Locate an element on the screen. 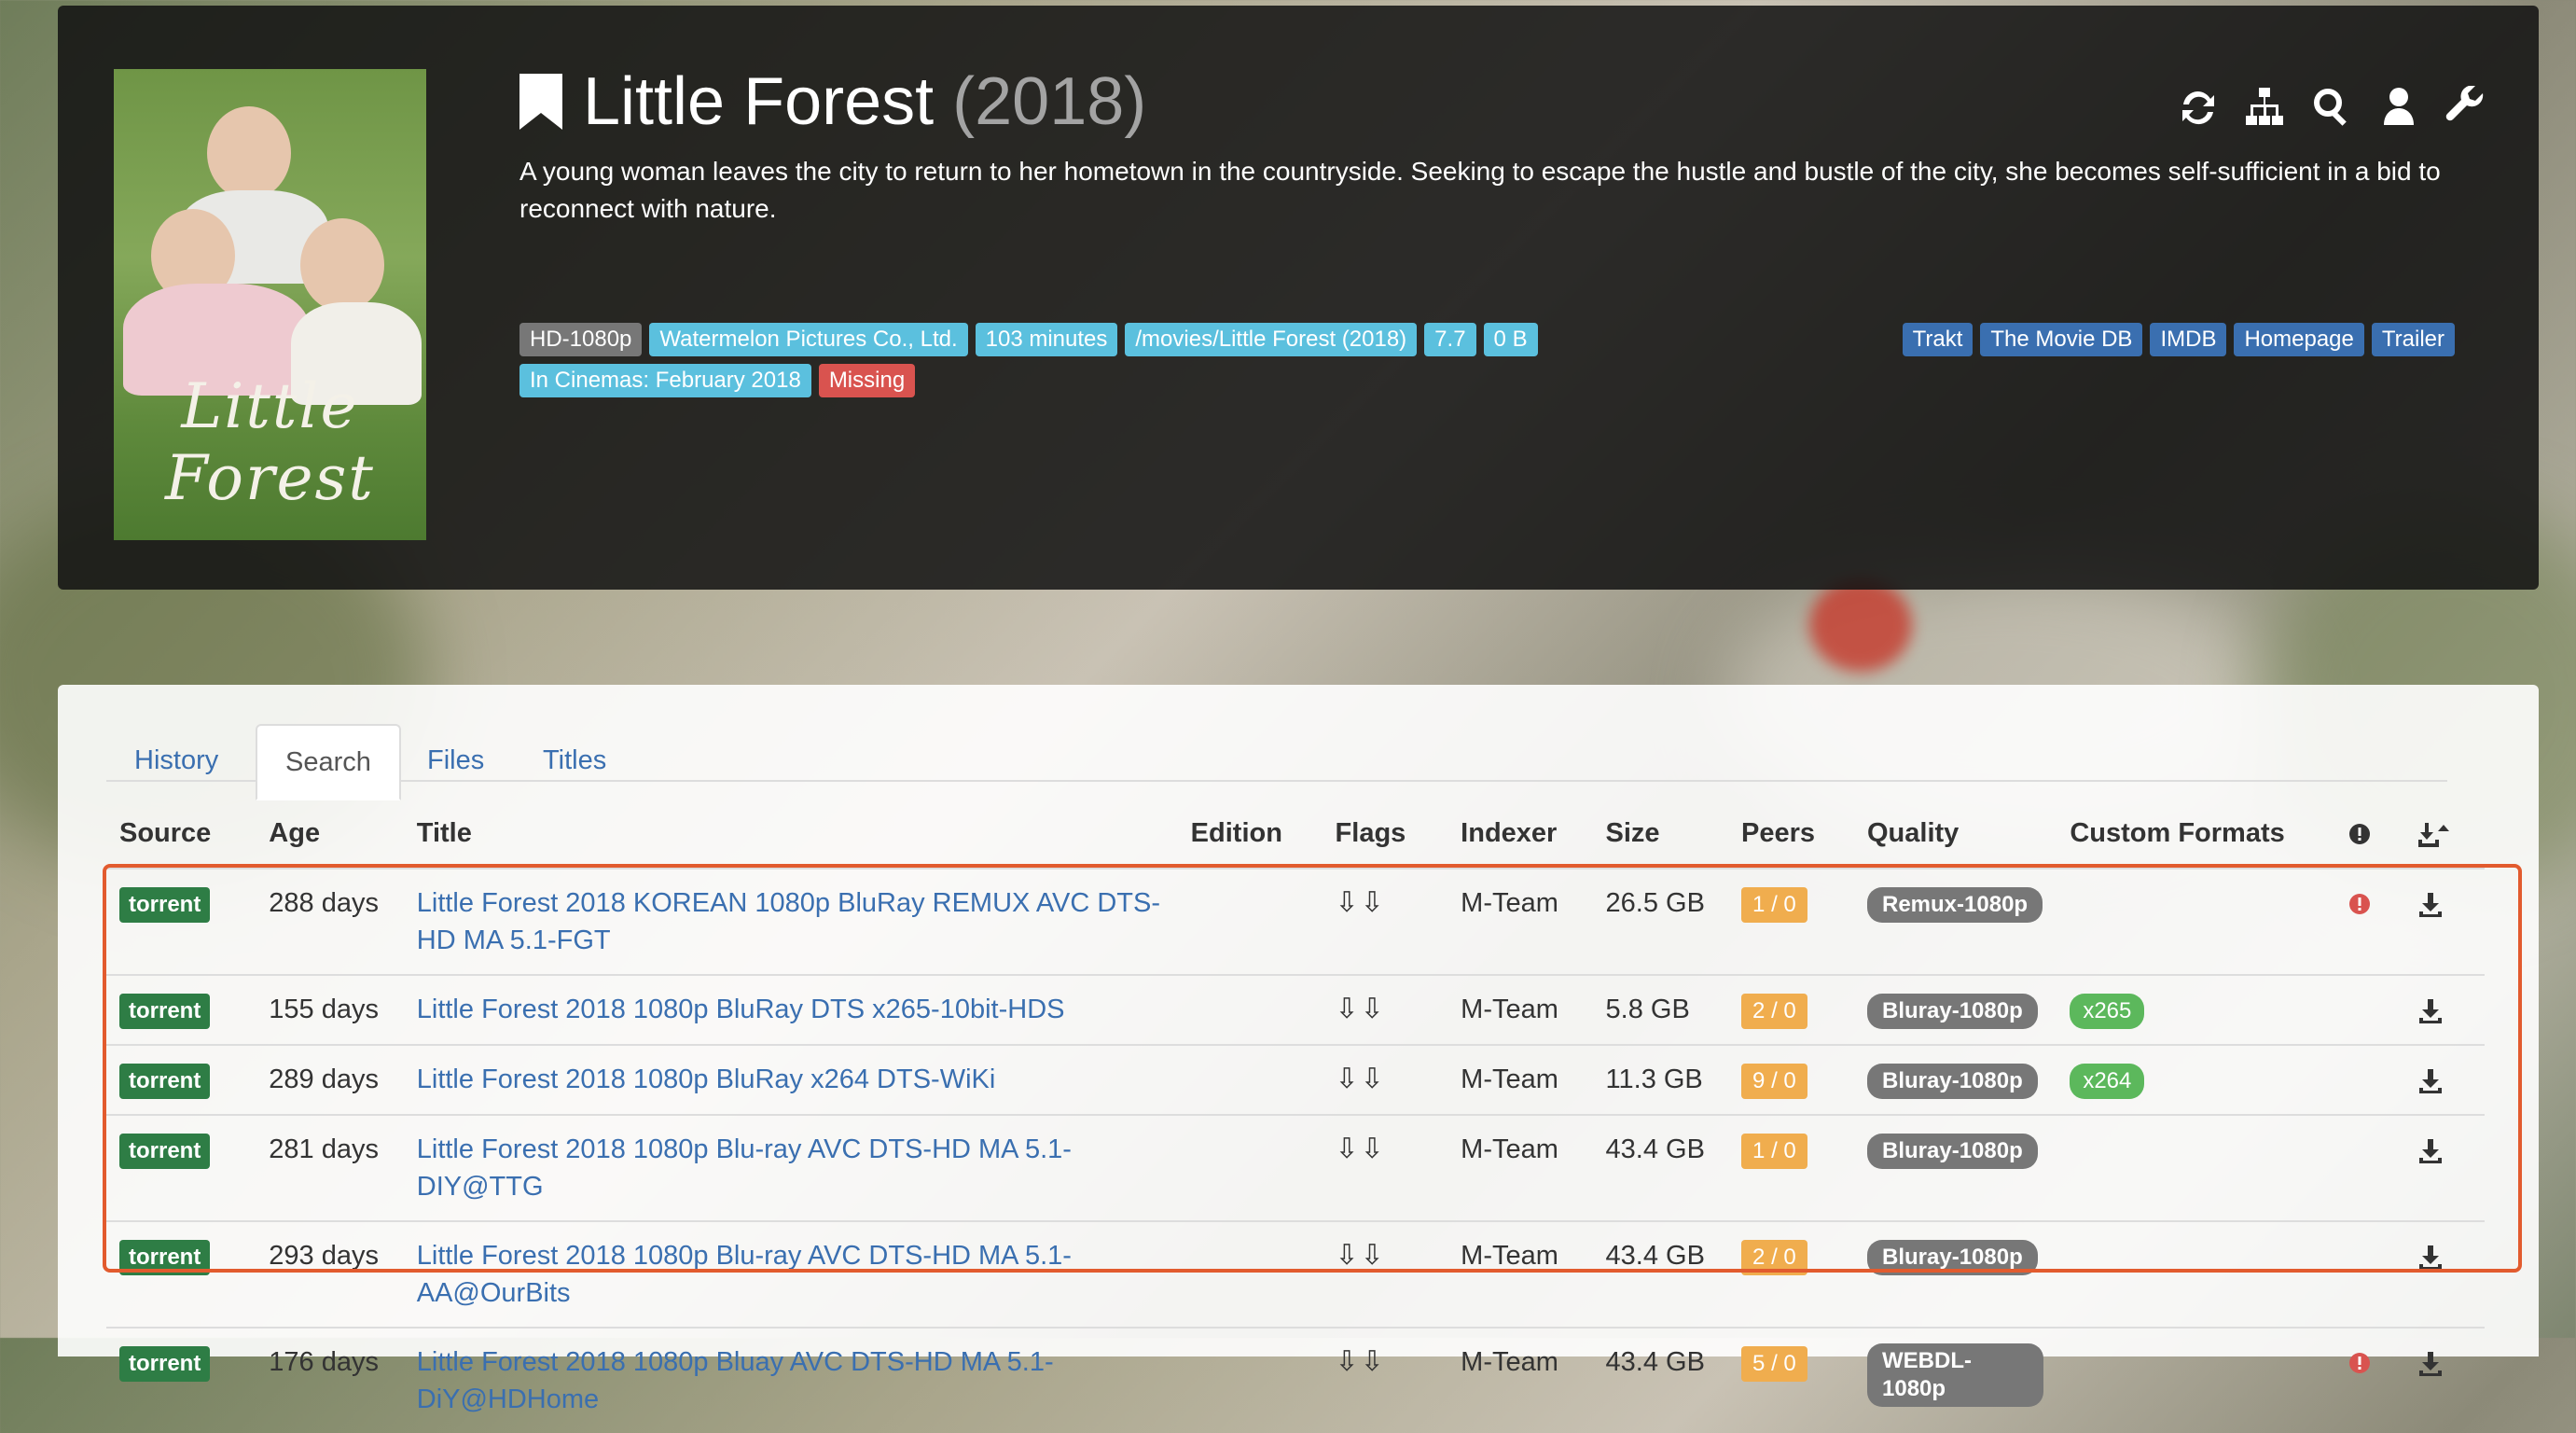  tab-search: Search is located at coordinates (328, 762).